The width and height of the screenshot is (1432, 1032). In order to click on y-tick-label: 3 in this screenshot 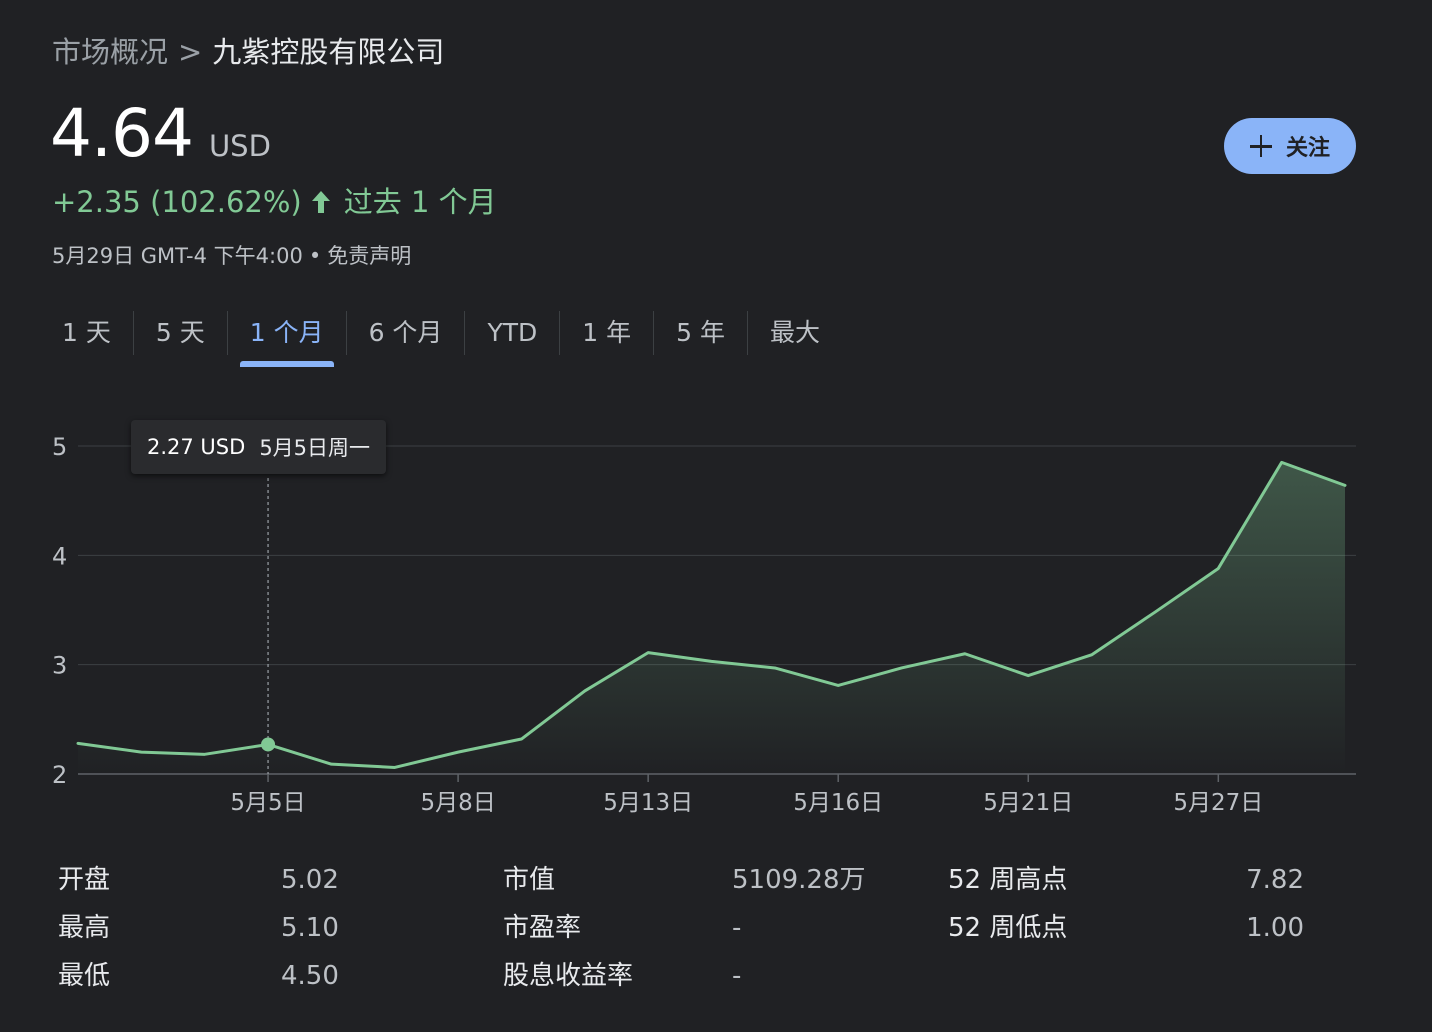, I will do `click(59, 666)`.